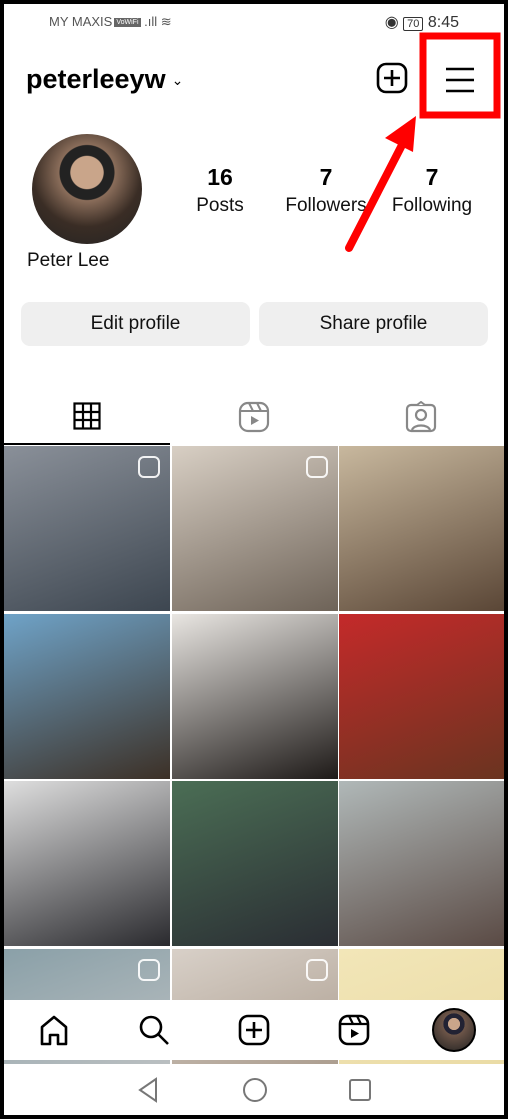 This screenshot has width=508, height=1119. Describe the element at coordinates (373, 324) in the screenshot. I see `share-profile-button: Share profile` at that location.